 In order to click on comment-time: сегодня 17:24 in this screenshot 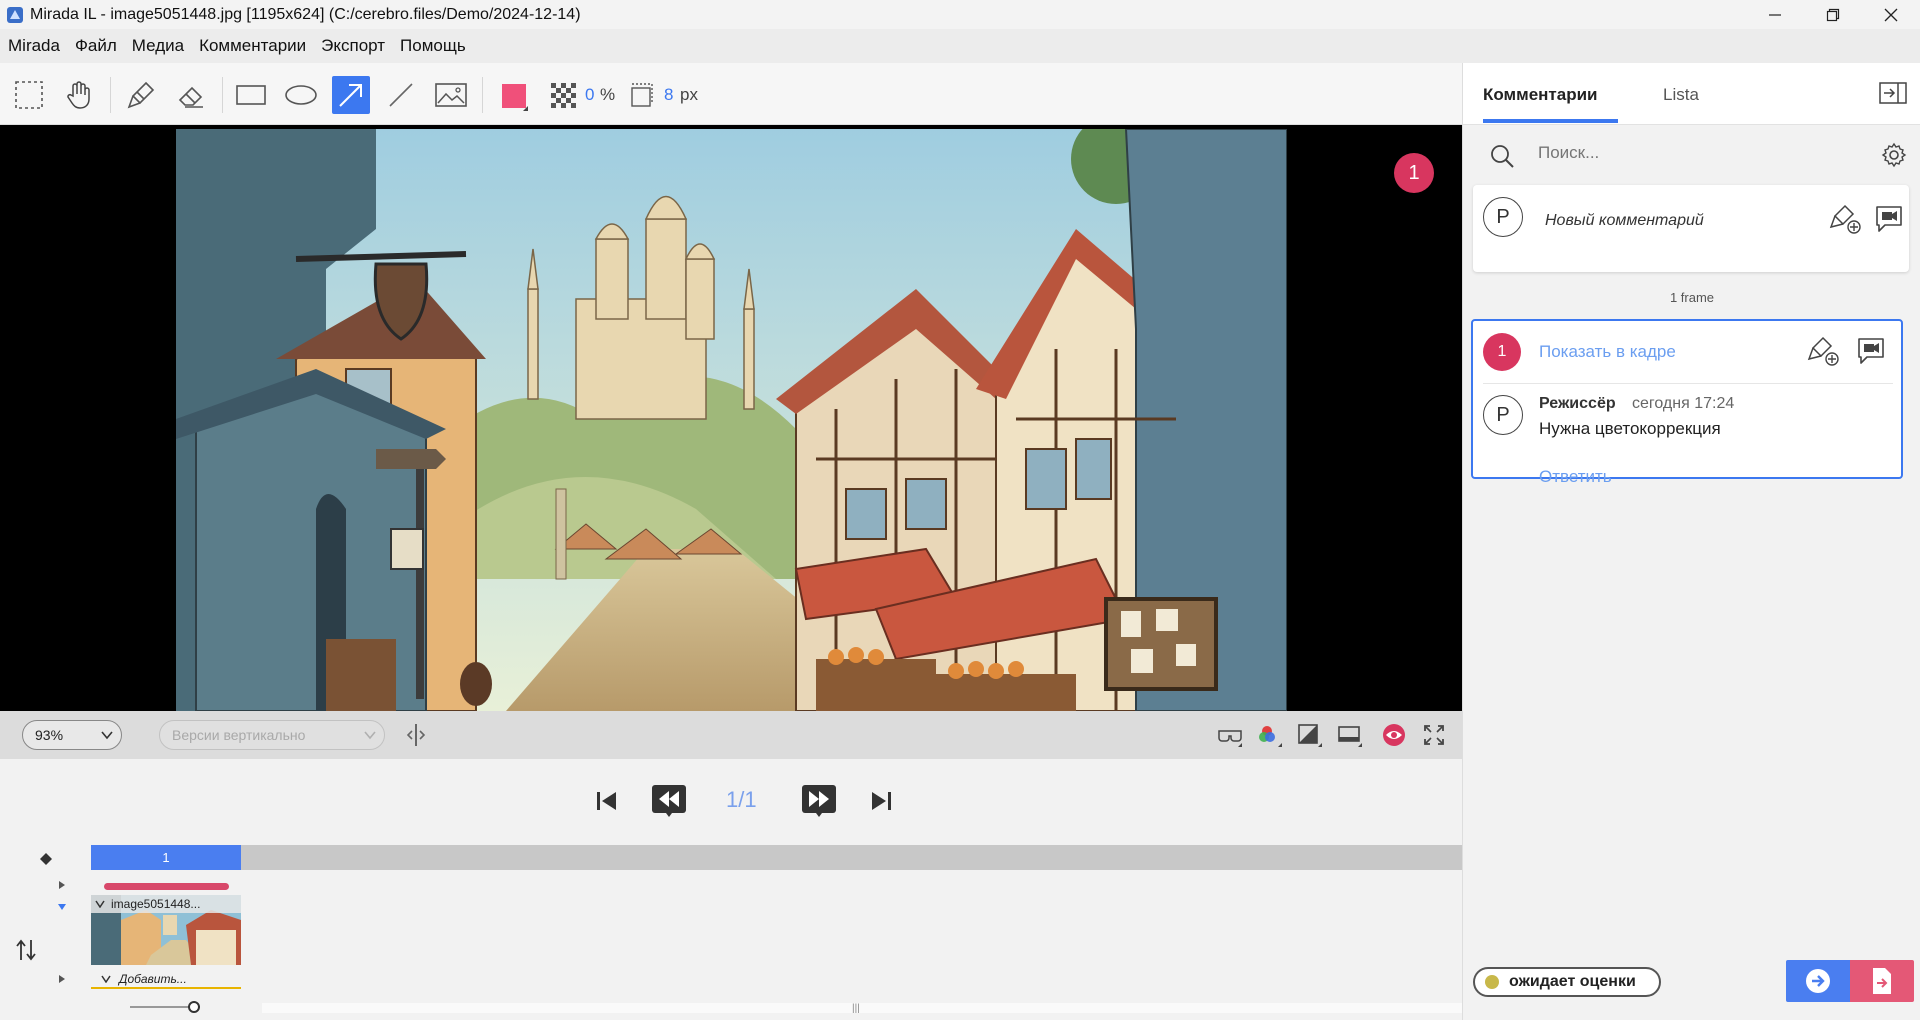, I will do `click(1683, 403)`.